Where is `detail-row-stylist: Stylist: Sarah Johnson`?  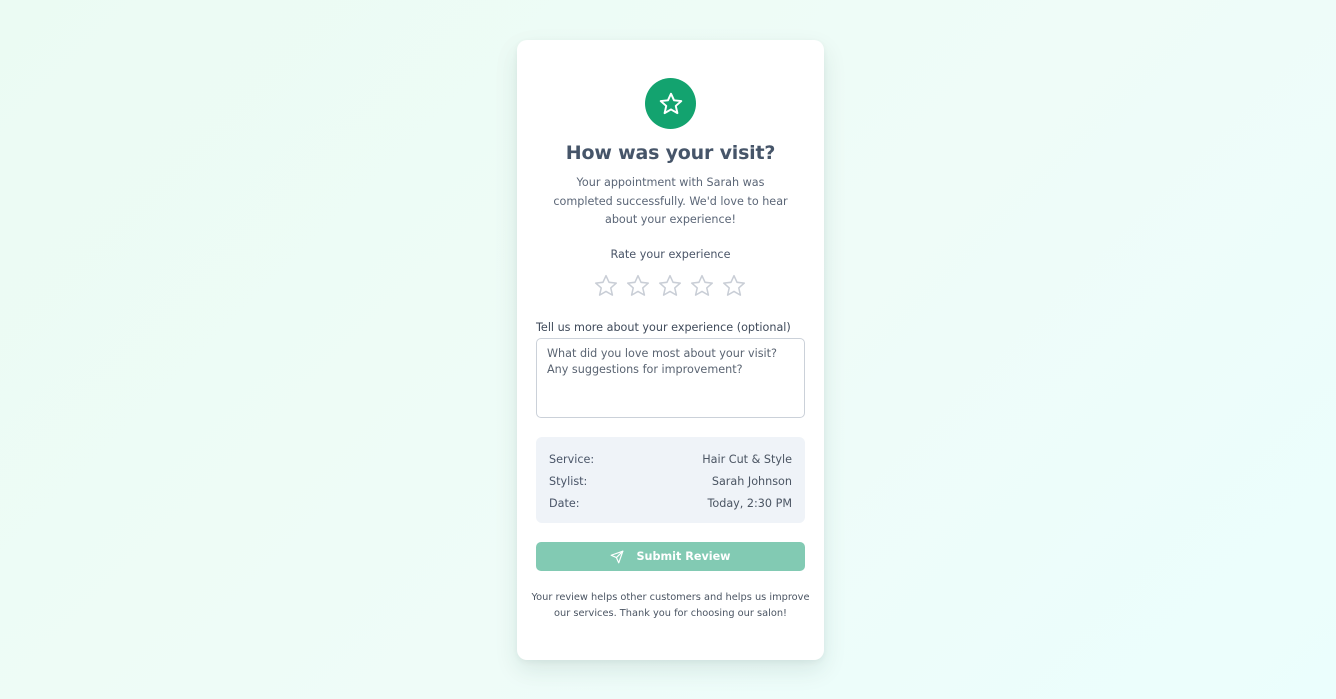 detail-row-stylist: Stylist: Sarah Johnson is located at coordinates (670, 482).